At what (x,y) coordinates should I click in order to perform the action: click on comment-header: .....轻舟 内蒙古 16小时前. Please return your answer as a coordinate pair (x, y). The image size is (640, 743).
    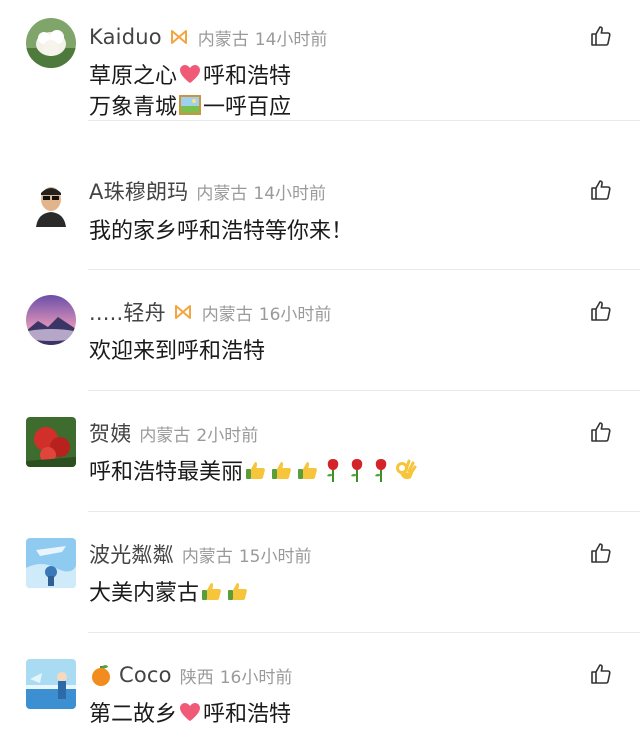
    Looking at the image, I should click on (210, 312).